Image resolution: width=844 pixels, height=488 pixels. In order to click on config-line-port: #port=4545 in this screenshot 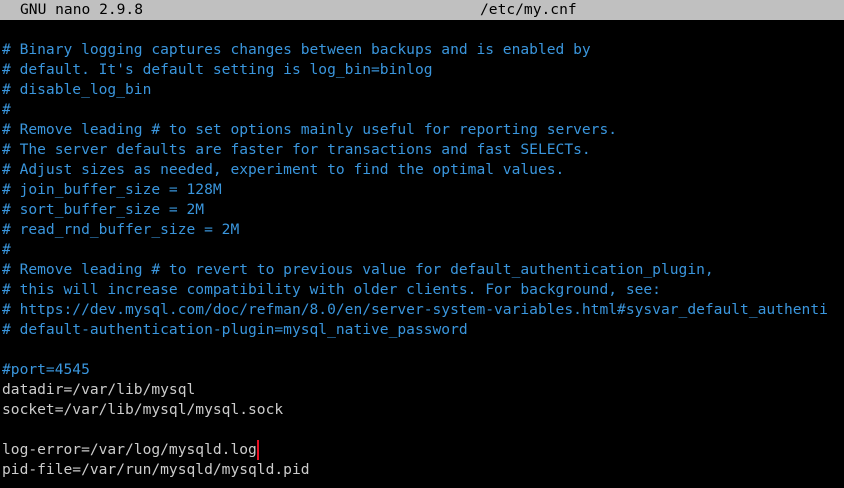, I will do `click(423, 370)`.